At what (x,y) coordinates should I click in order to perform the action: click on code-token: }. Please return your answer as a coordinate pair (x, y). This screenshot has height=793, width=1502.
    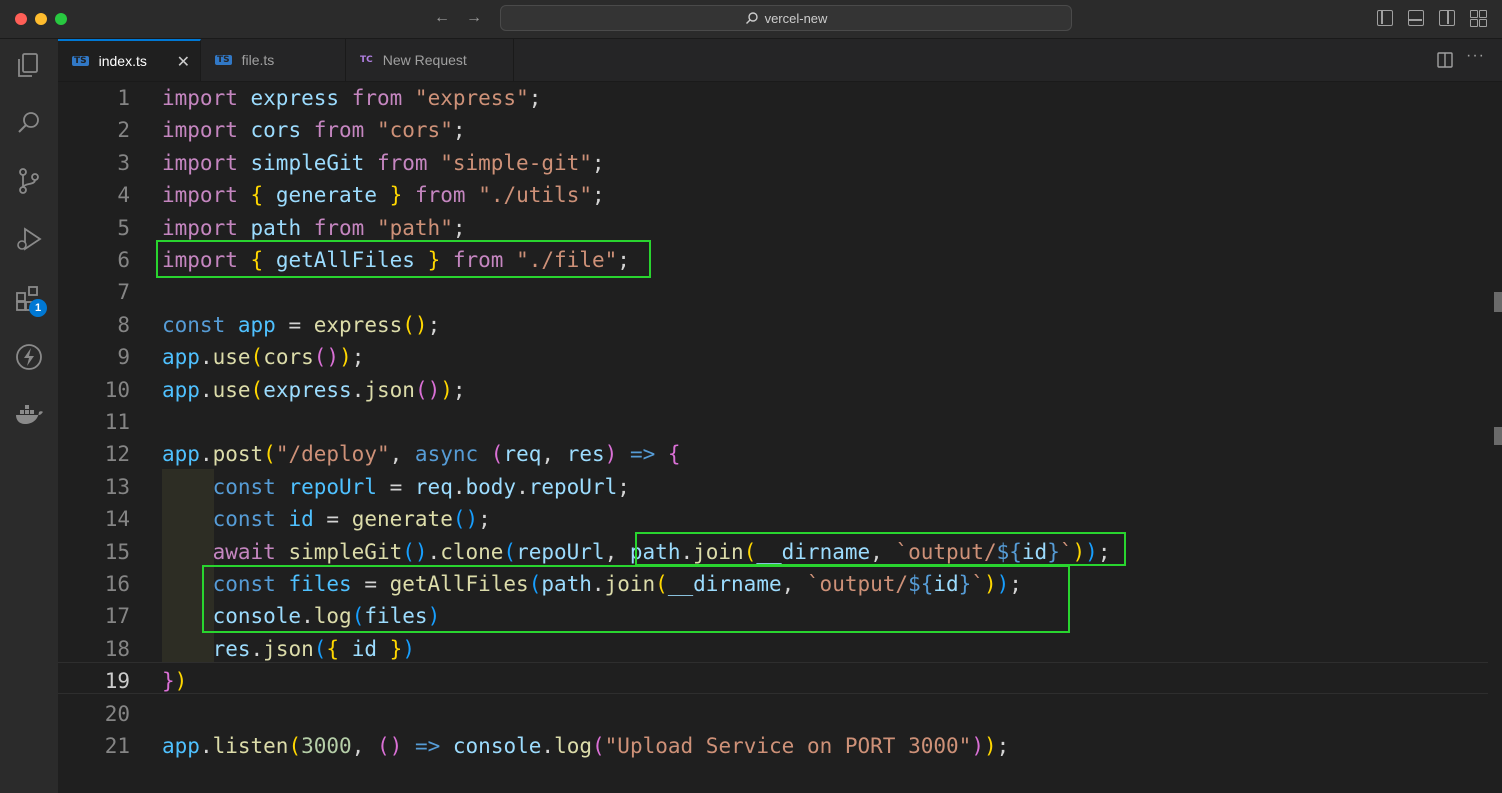
    Looking at the image, I should click on (168, 681).